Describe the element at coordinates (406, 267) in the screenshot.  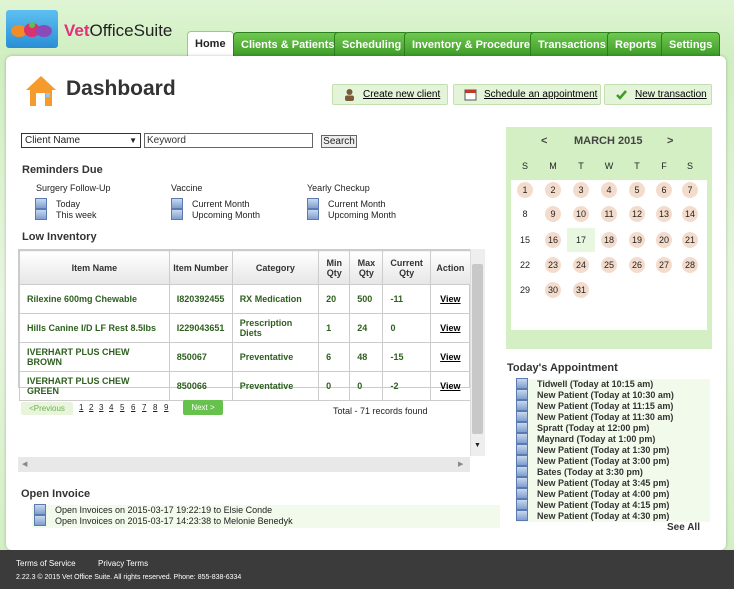
I see `col-current-qty: Current Qty` at that location.